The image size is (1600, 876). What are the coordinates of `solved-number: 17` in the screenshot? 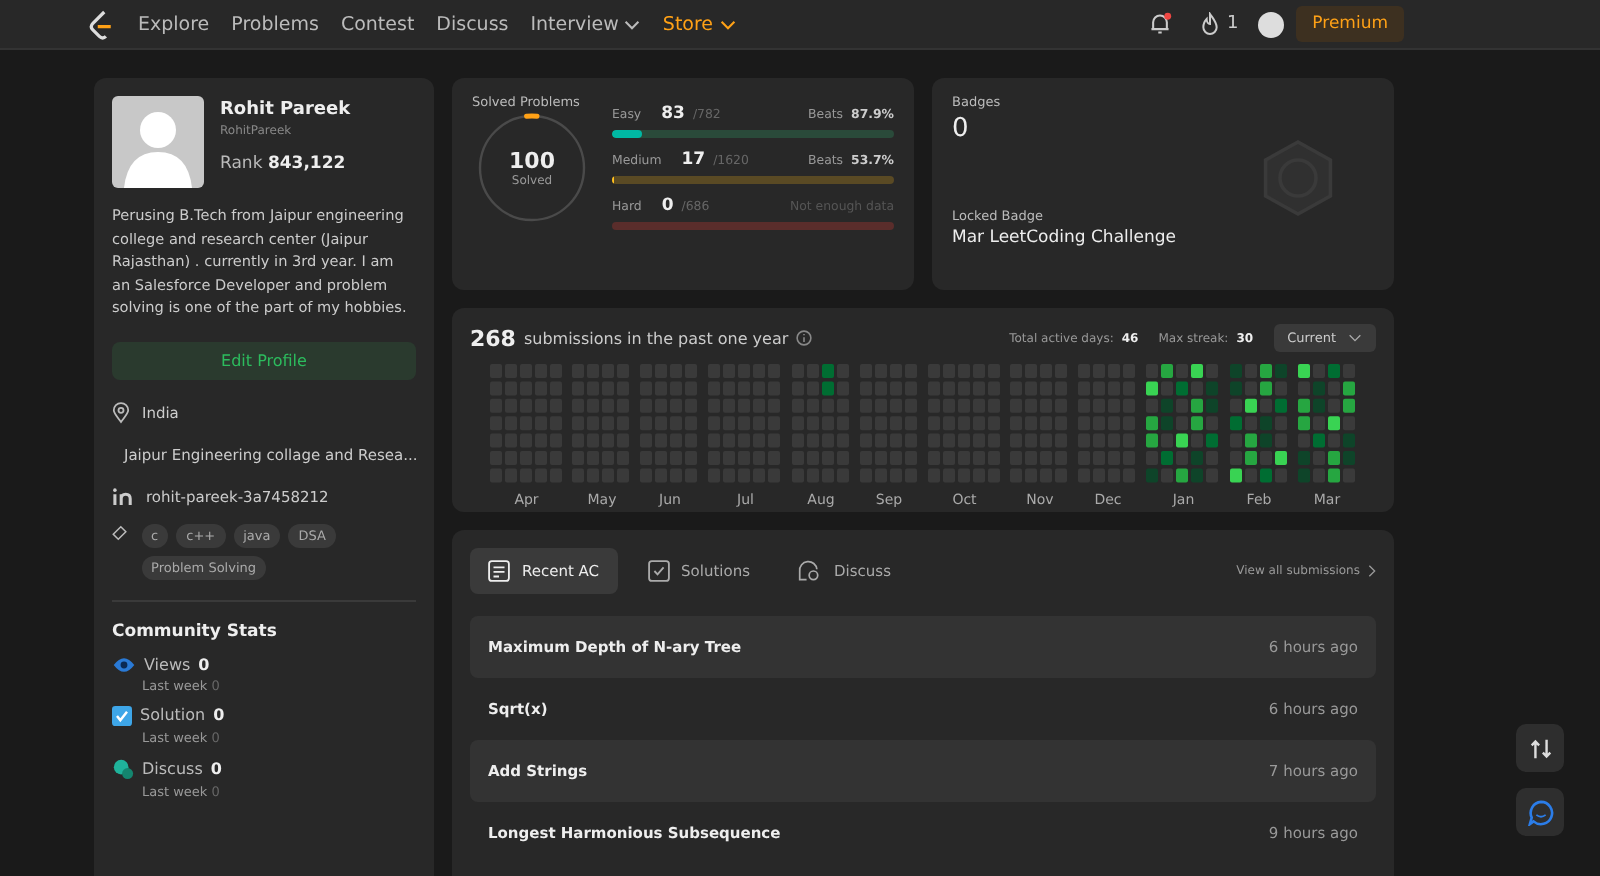 It's located at (693, 160).